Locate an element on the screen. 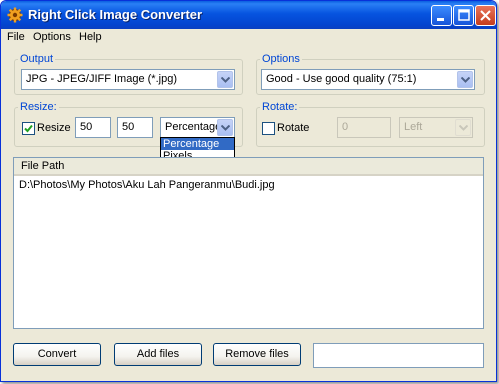 This screenshot has height=384, width=499. menu-options: Options is located at coordinates (52, 37).